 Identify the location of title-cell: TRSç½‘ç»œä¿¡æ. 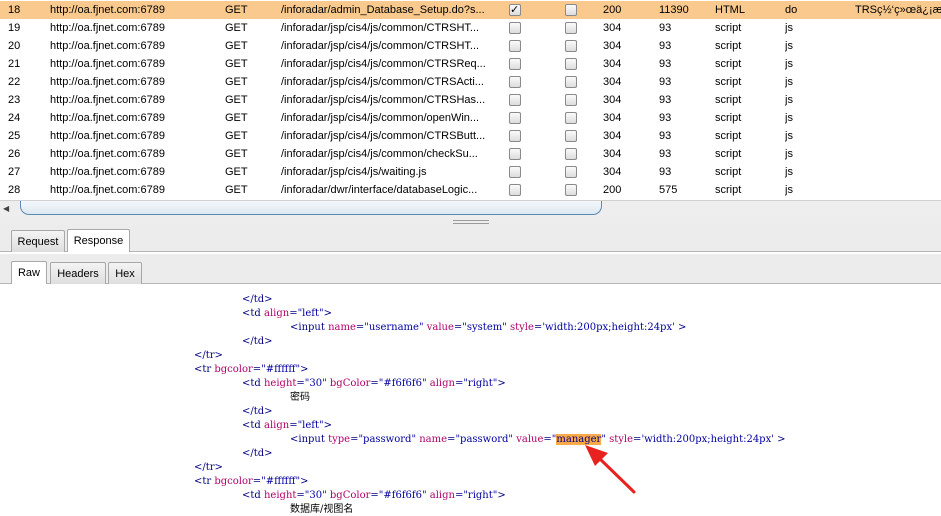
(898, 10).